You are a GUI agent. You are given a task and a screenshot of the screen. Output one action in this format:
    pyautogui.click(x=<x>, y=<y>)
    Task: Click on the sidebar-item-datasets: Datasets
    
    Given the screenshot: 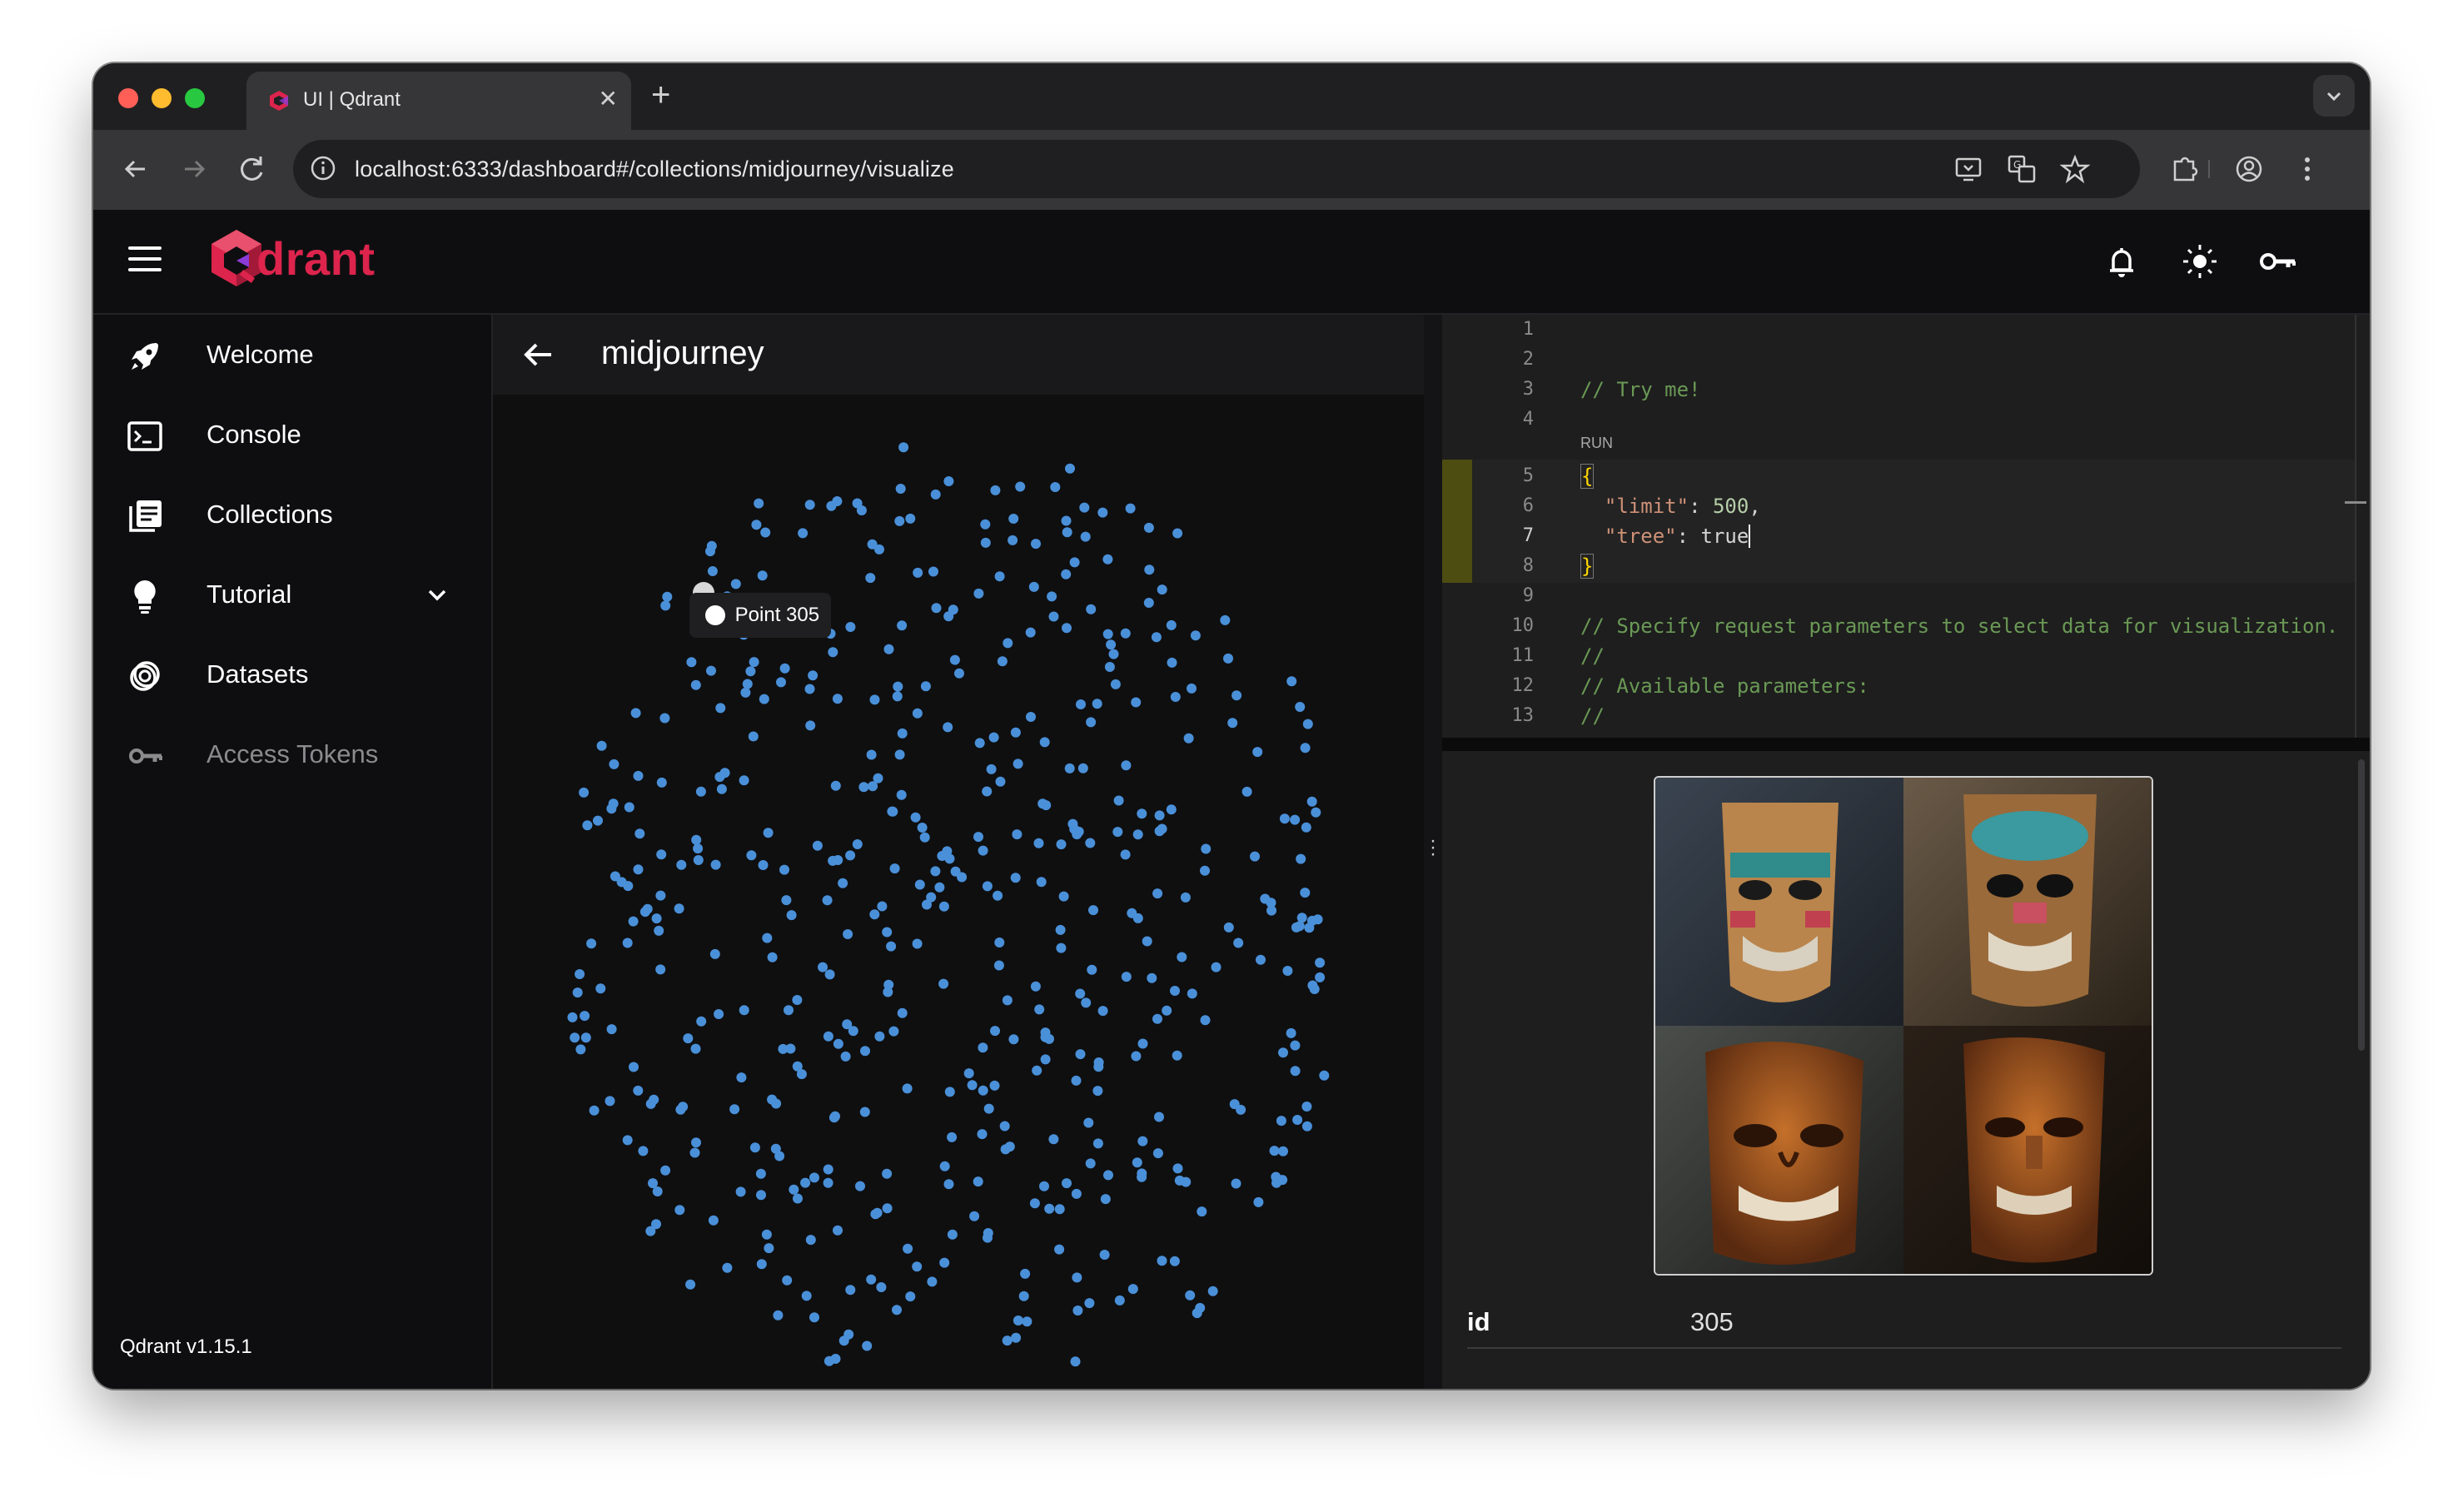 What is the action you would take?
    pyautogui.click(x=291, y=674)
    